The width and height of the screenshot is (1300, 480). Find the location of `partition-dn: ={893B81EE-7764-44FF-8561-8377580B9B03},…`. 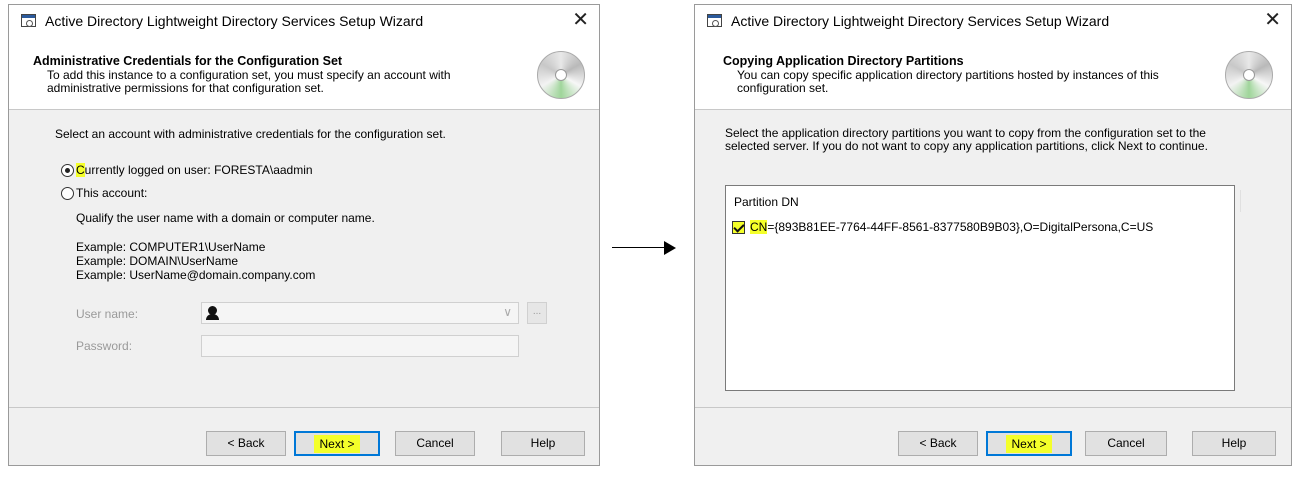

partition-dn: ={893B81EE-7764-44FF-8561-8377580B9B03},… is located at coordinates (960, 227).